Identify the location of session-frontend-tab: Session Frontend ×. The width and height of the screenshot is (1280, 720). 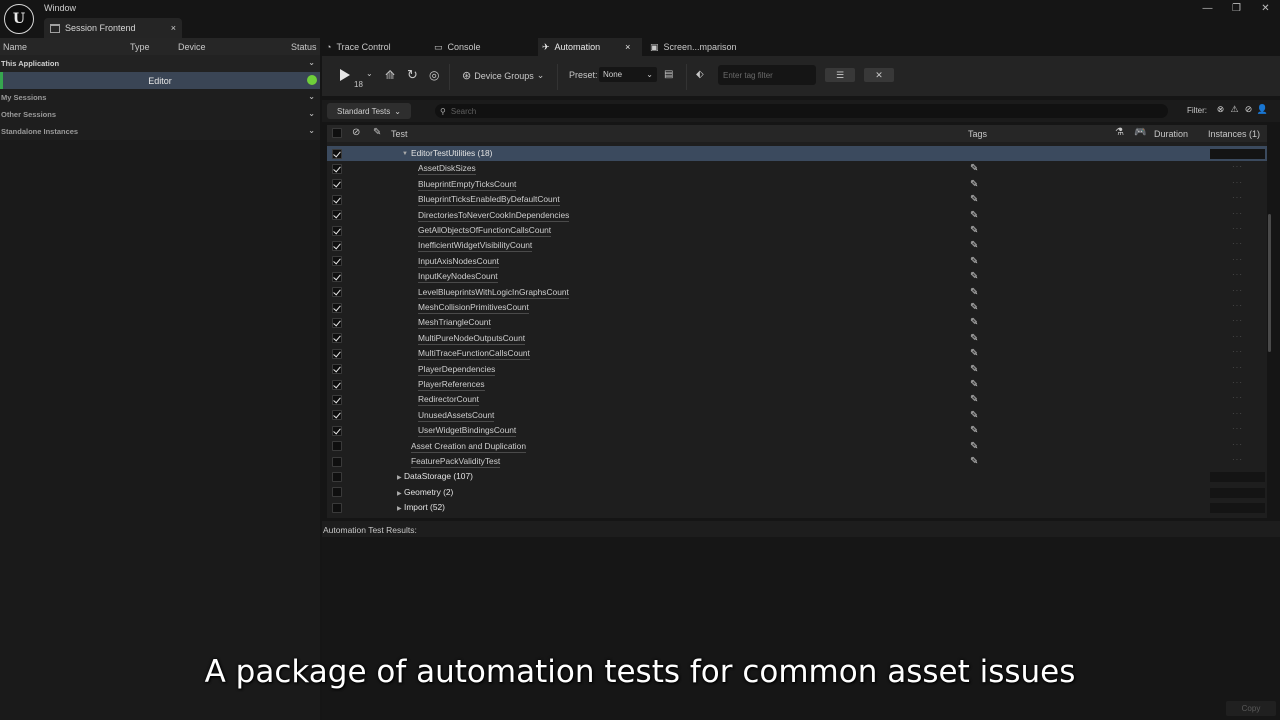
(113, 28).